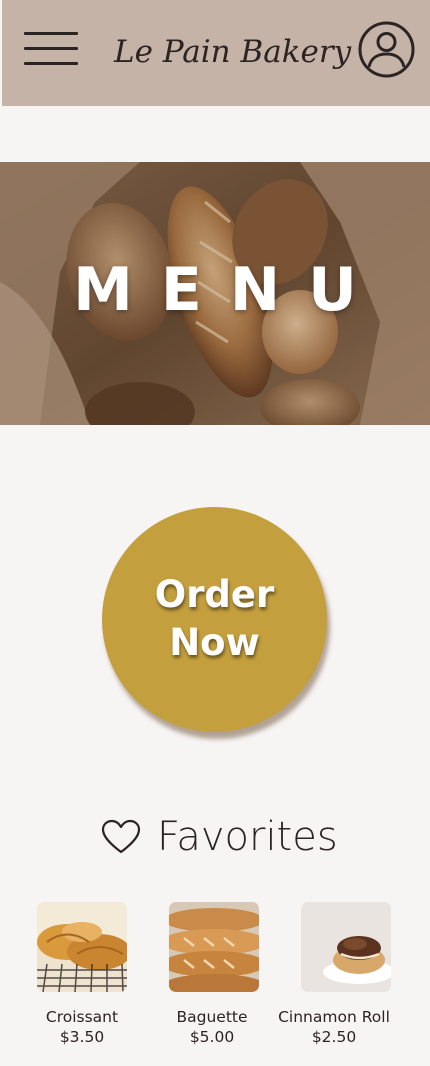 This screenshot has height=1066, width=430. Describe the element at coordinates (214, 642) in the screenshot. I see `order-label-line2: Now` at that location.